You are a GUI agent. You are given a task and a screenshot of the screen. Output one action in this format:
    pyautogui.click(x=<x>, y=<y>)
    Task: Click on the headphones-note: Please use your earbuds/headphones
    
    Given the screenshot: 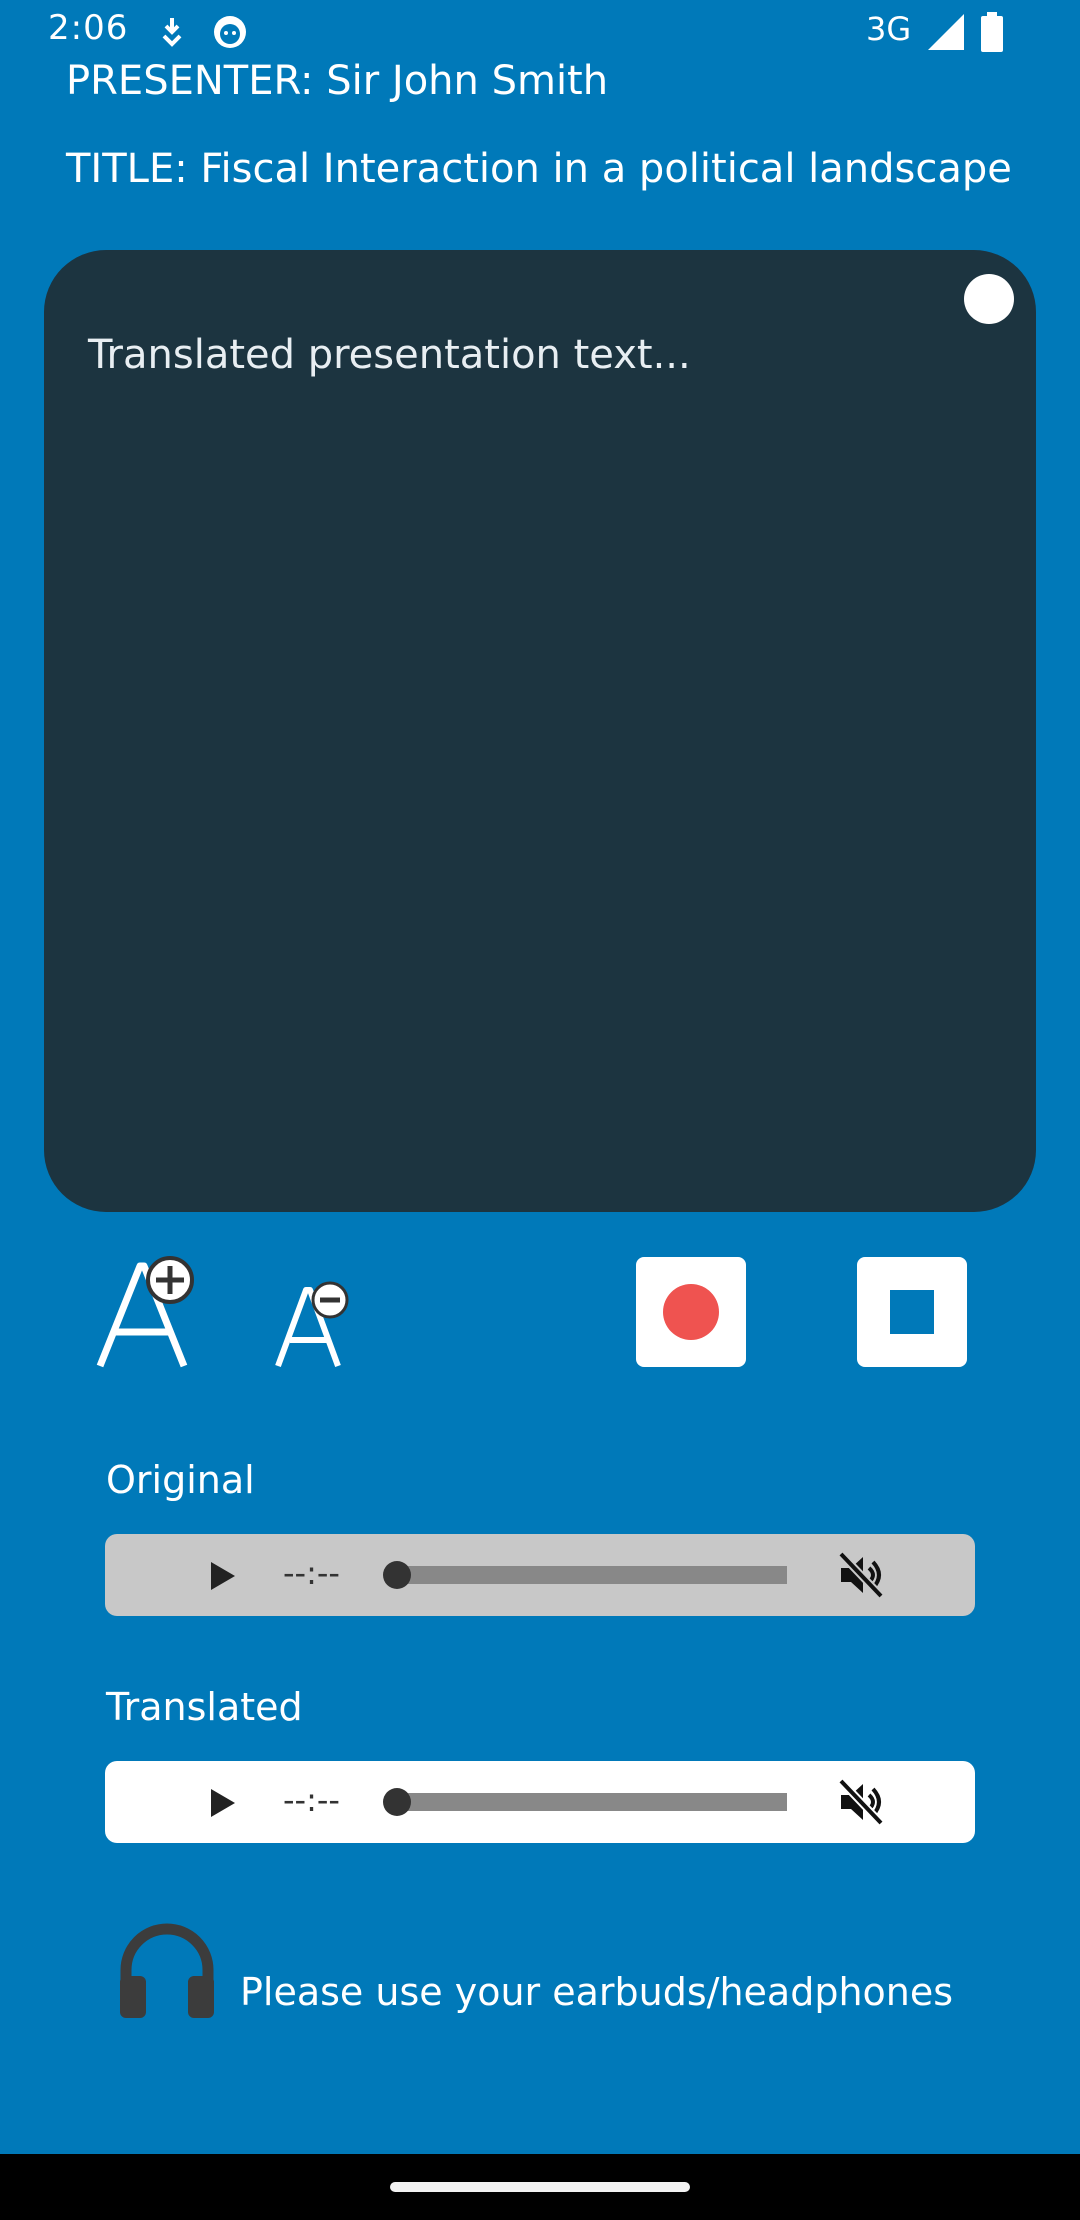 What is the action you would take?
    pyautogui.click(x=597, y=1992)
    